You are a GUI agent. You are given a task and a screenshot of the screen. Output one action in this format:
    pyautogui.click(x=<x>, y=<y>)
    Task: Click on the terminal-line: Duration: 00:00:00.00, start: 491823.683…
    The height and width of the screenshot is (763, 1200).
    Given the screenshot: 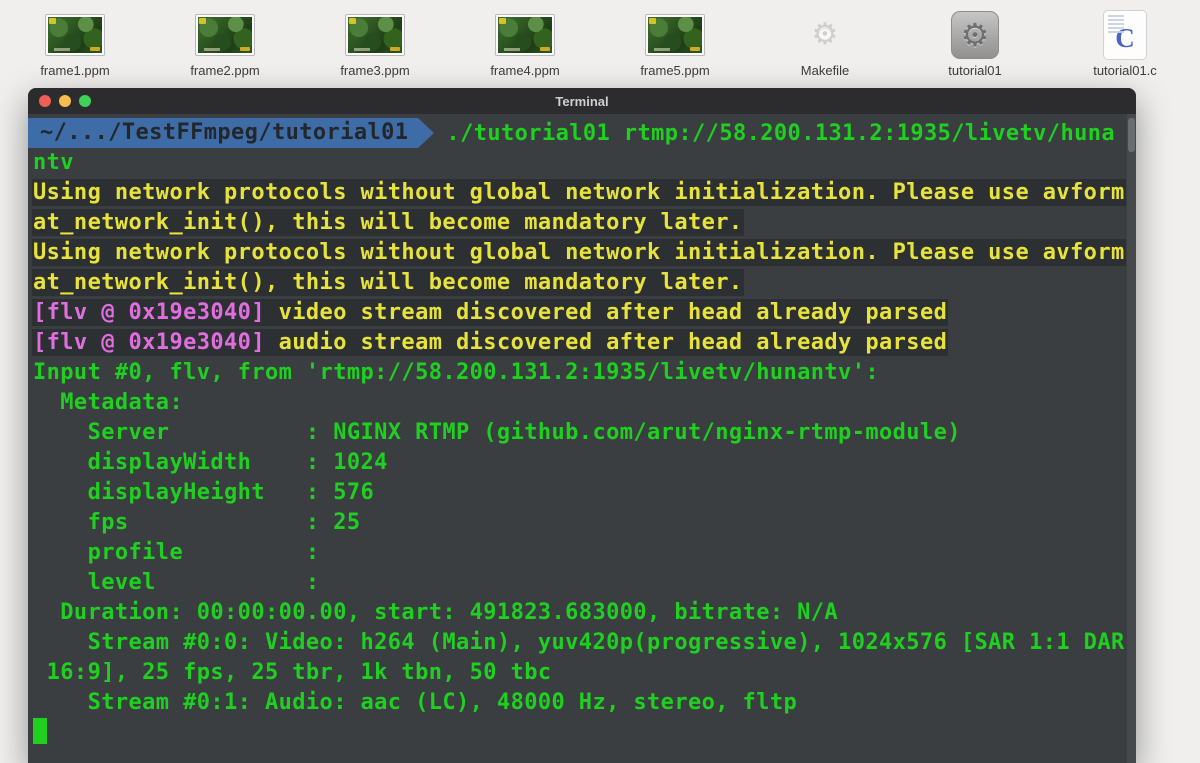 What is the action you would take?
    pyautogui.click(x=584, y=613)
    